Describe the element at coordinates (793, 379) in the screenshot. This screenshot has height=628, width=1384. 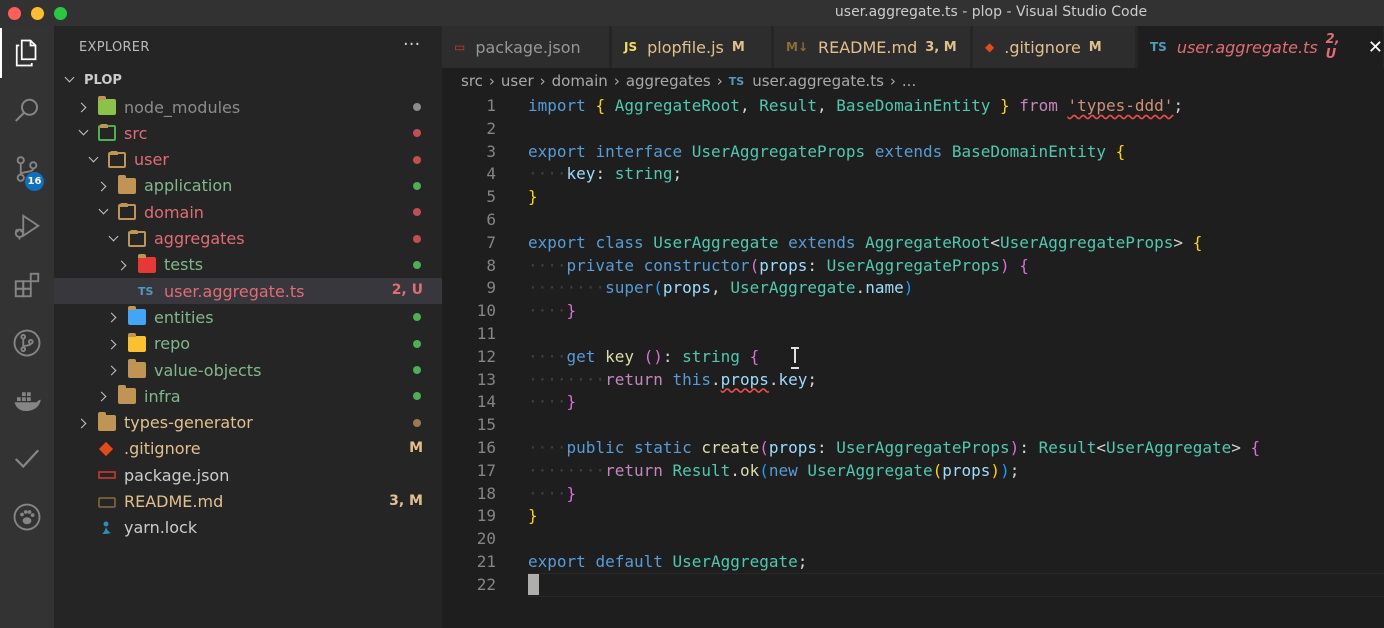
I see `code-token: key` at that location.